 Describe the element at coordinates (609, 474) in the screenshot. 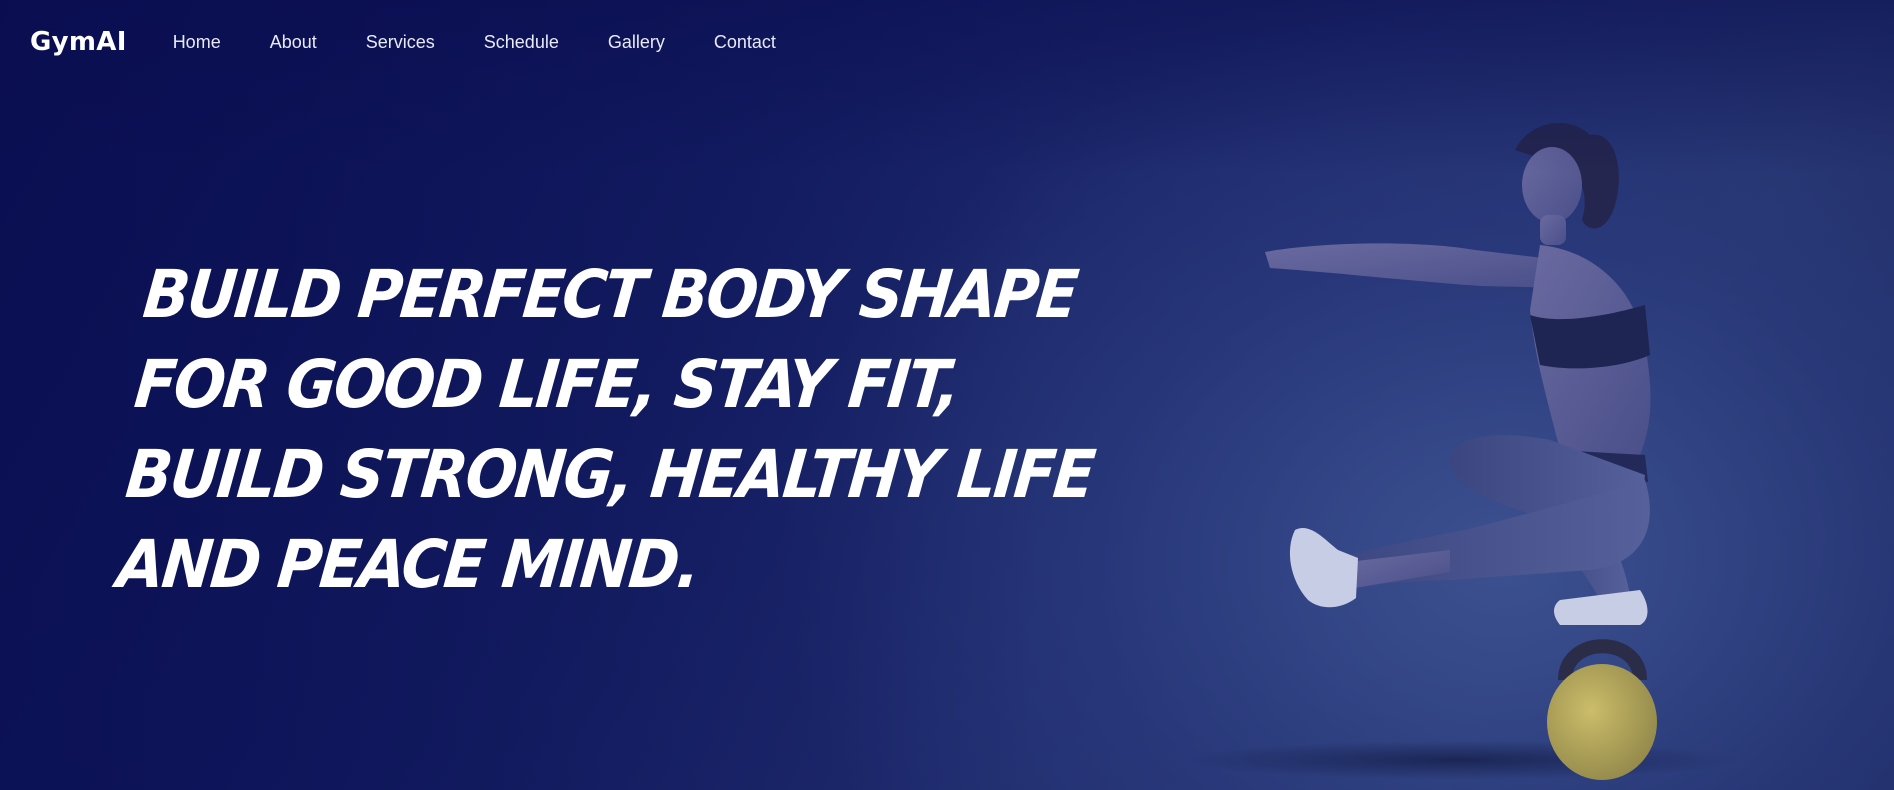

I see `headline-line: BUILD STRONG, HEALTHY LIFE` at that location.